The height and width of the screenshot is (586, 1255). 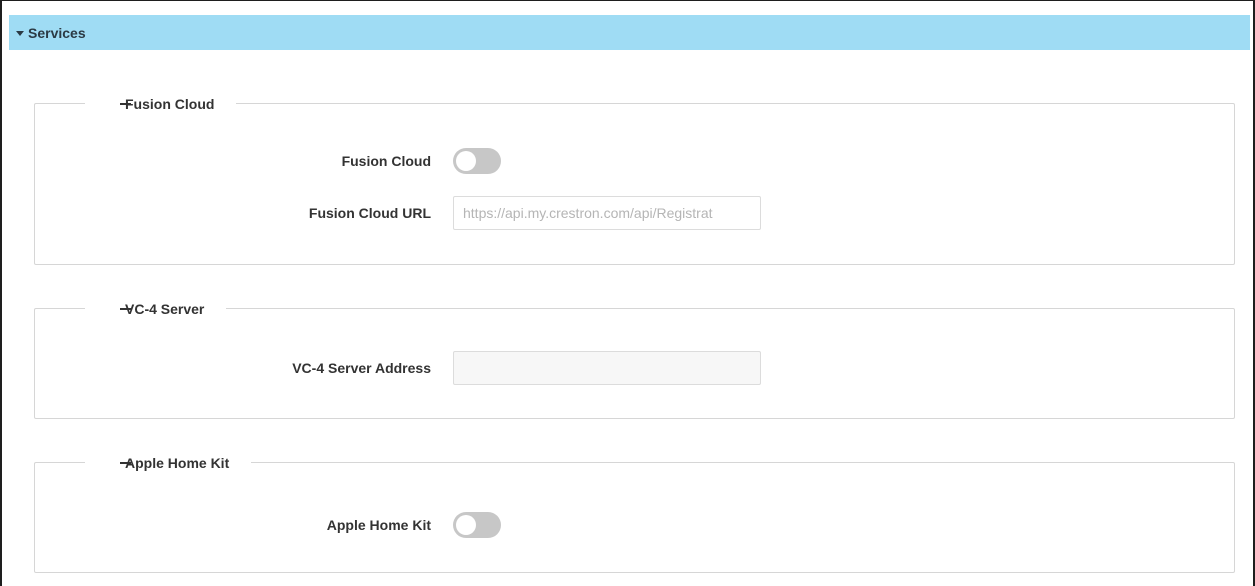 I want to click on vc4-server-address-label: VC-4 Server Address, so click(x=361, y=368).